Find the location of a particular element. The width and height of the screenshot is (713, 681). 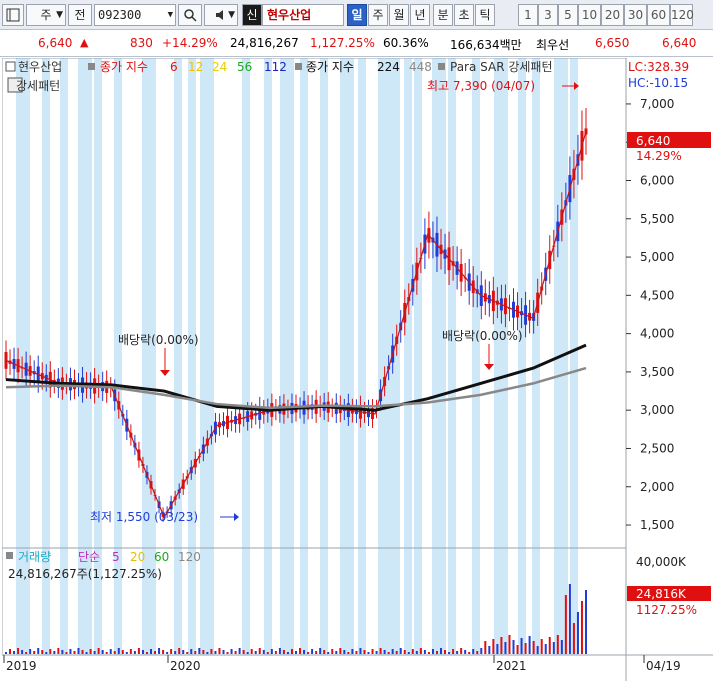

legend-ma6: 6 is located at coordinates (174, 67).